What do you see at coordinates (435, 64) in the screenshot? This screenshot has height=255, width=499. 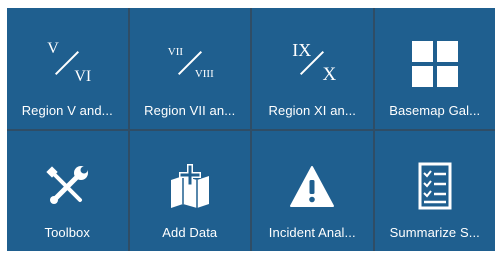 I see `grid-icon` at bounding box center [435, 64].